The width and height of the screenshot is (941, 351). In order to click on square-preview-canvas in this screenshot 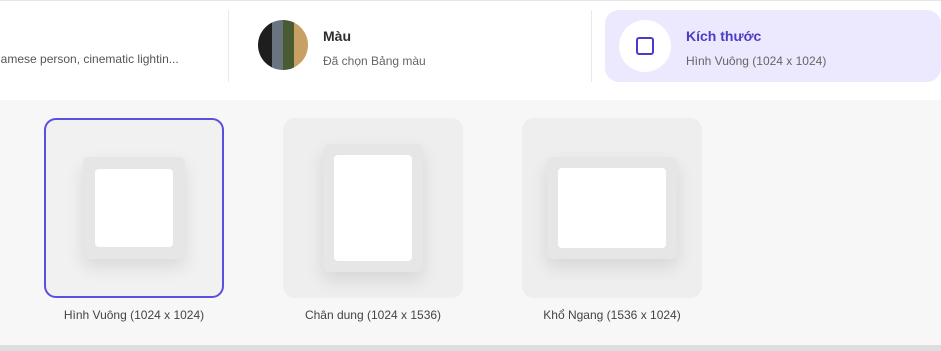, I will do `click(134, 208)`.